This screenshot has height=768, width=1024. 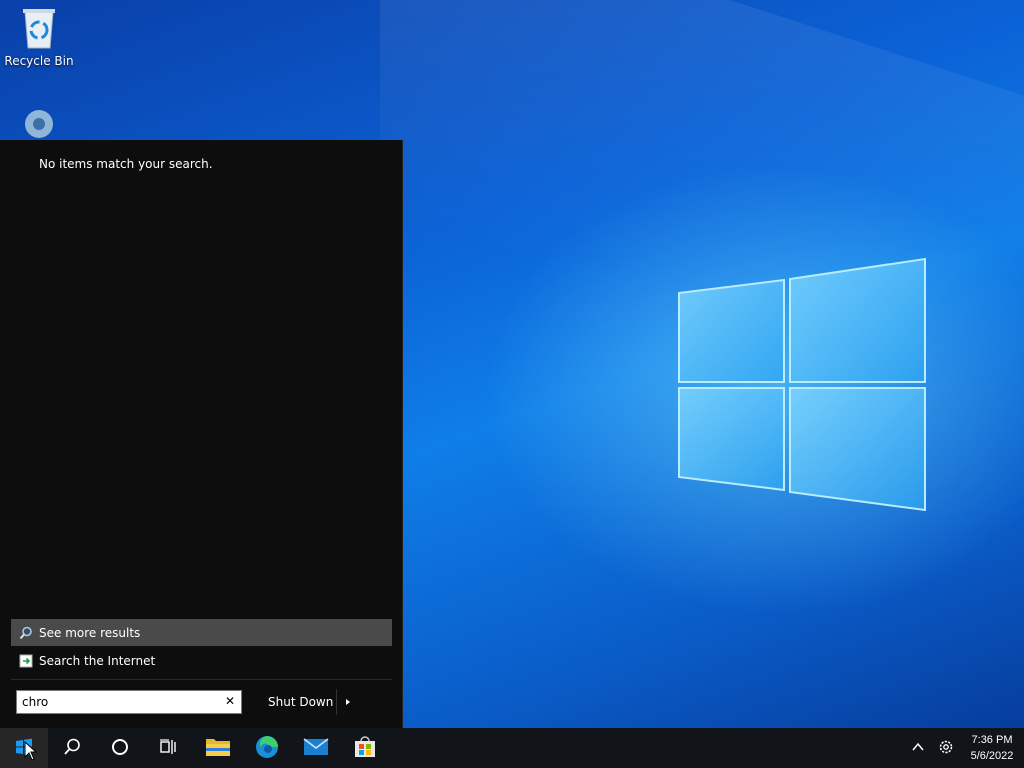 I want to click on tray-settings-button, so click(x=946, y=748).